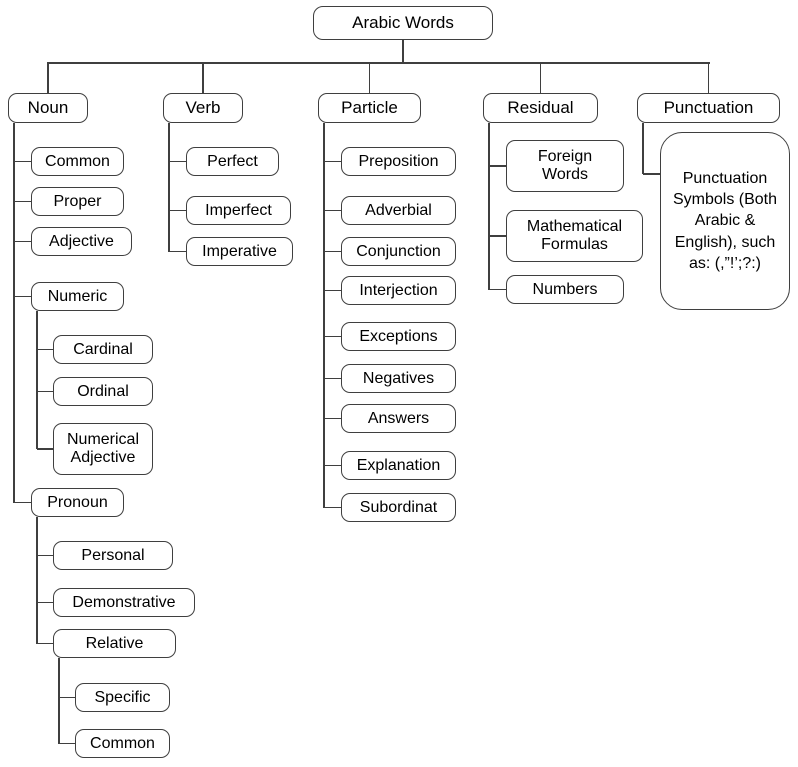 Image resolution: width=798 pixels, height=767 pixels. Describe the element at coordinates (77, 161) in the screenshot. I see `node-noun-common: Common` at that location.